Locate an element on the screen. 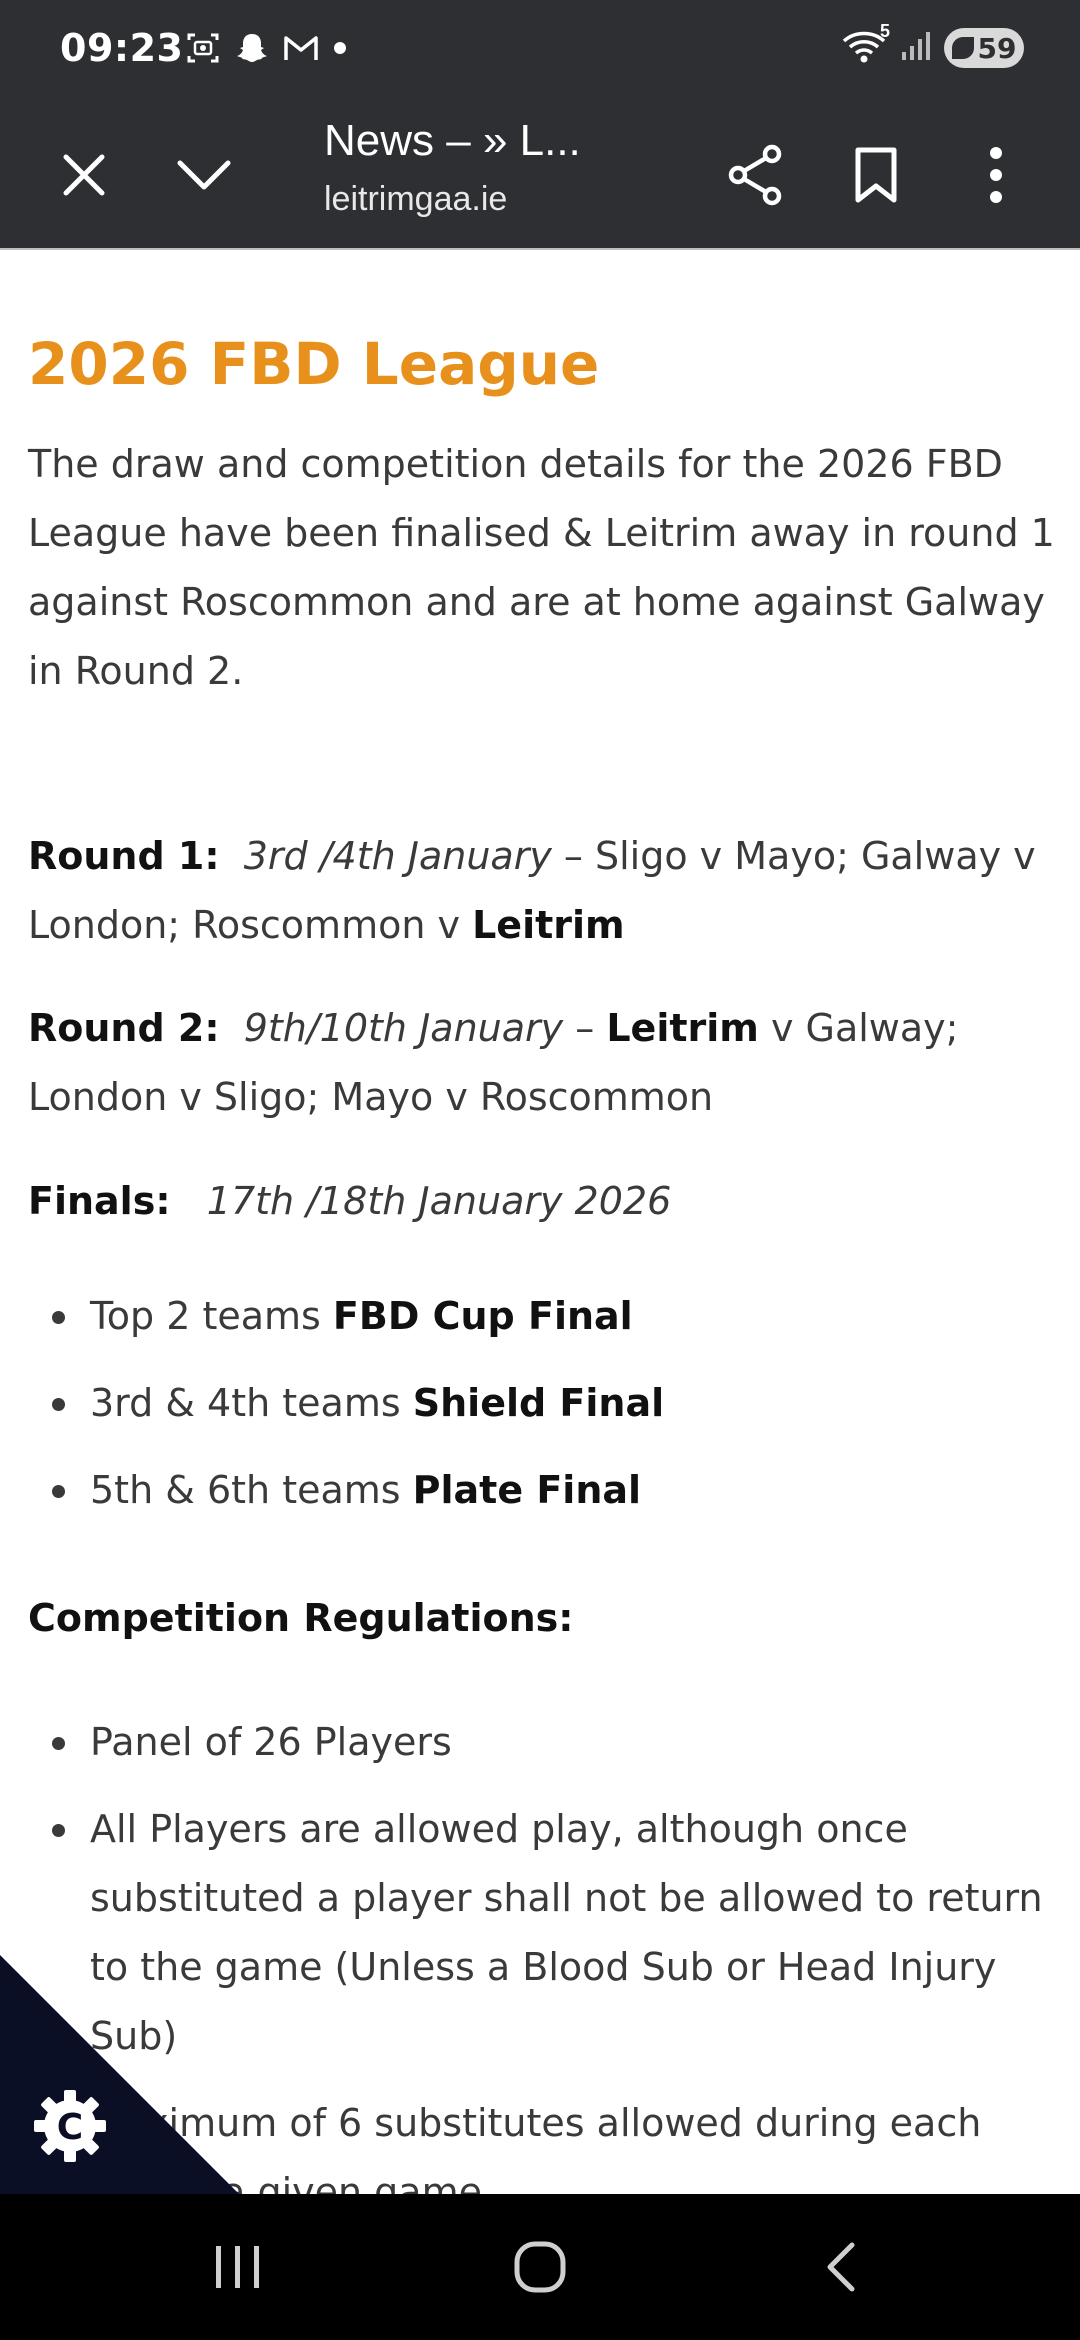 Image resolution: width=1080 pixels, height=2340 pixels. list-item-text: 3rd & 4th teams is located at coordinates (251, 1403).